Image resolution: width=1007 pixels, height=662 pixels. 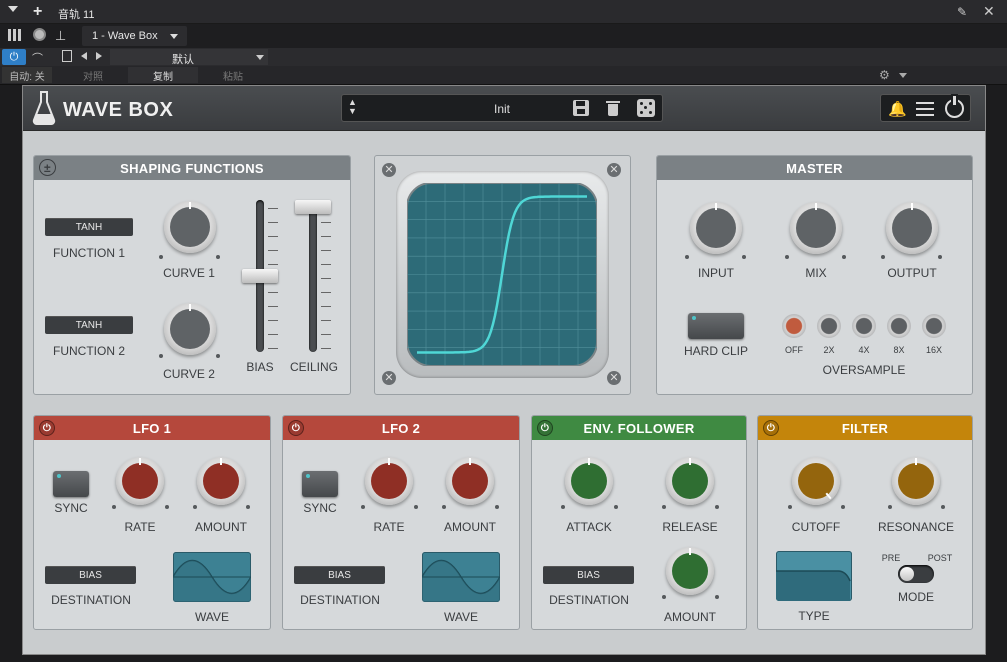 I want to click on transfer-curve-screen, so click(x=502, y=274).